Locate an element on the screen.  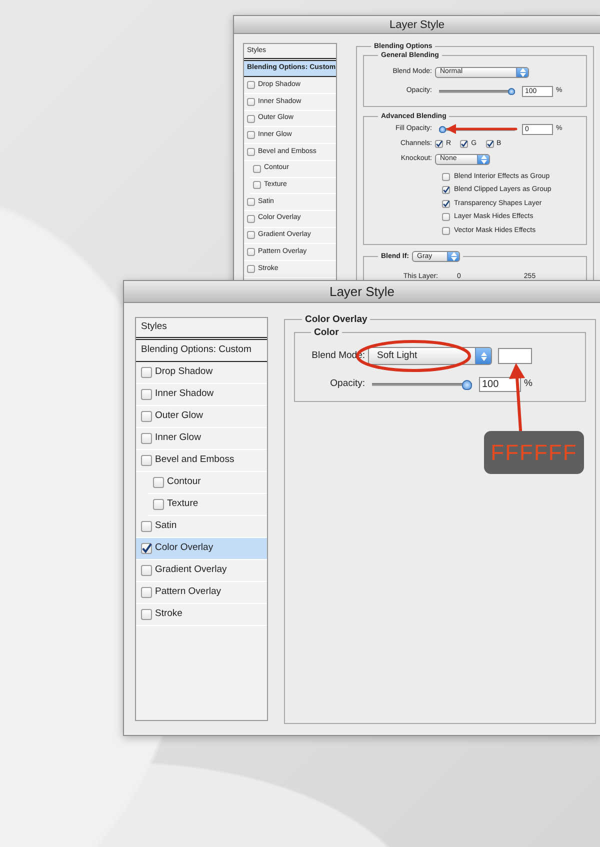
style-label: Contour is located at coordinates (184, 482).